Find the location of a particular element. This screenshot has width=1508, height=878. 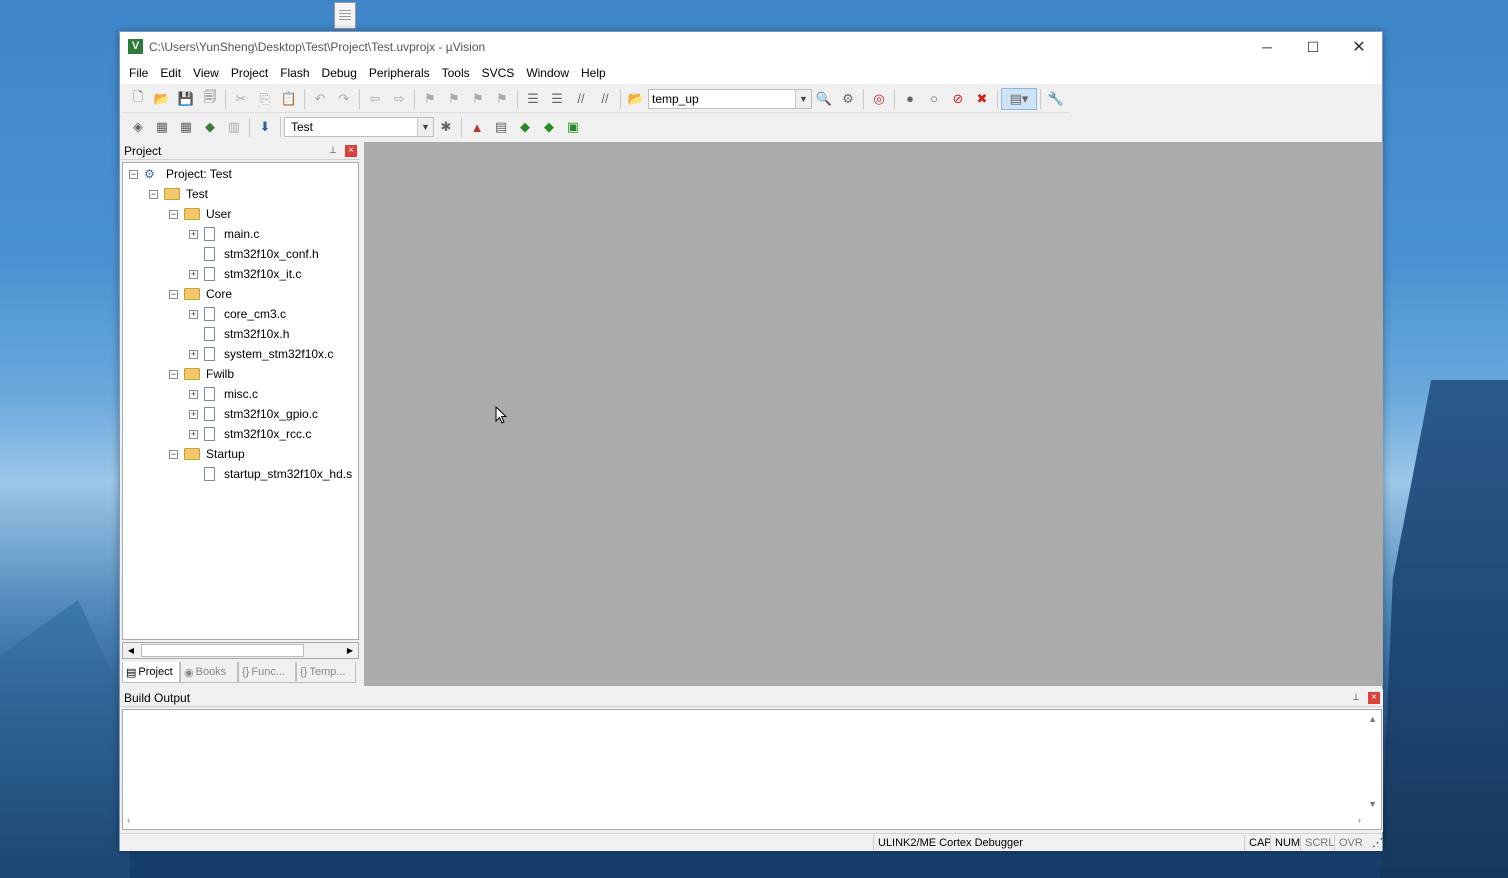

kill-breakpoints-icon: ✖ is located at coordinates (982, 99).